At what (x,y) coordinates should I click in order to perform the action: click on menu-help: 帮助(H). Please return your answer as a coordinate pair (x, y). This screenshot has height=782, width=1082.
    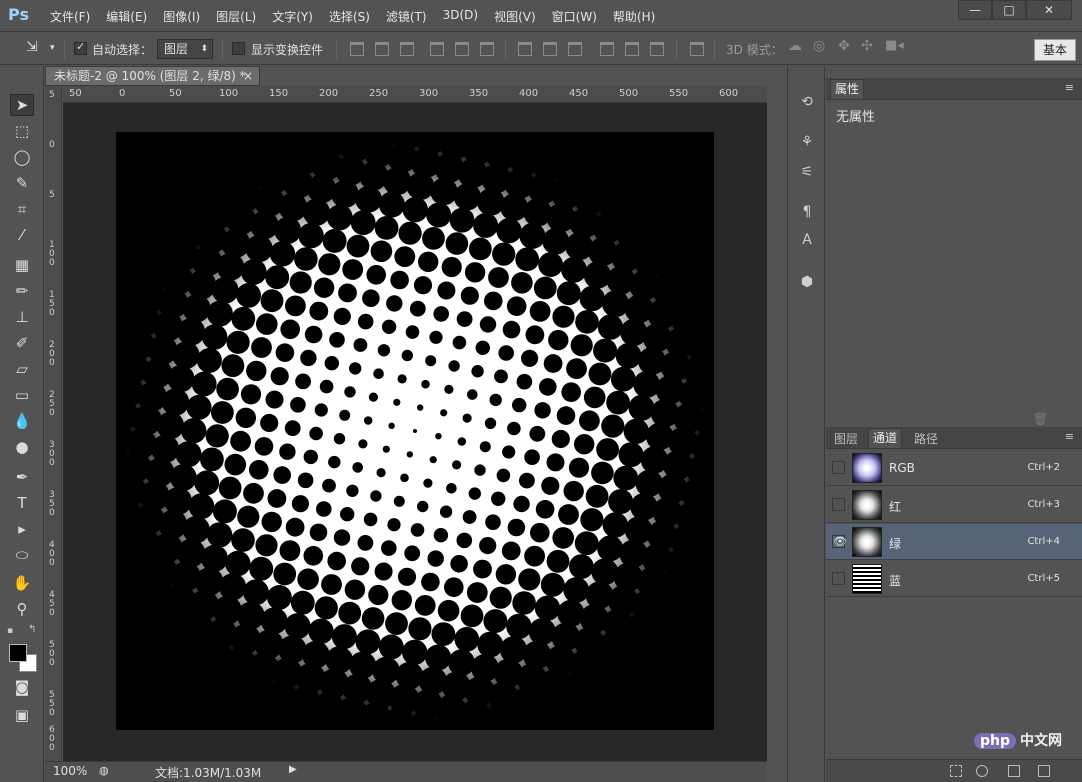
    Looking at the image, I should click on (638, 16).